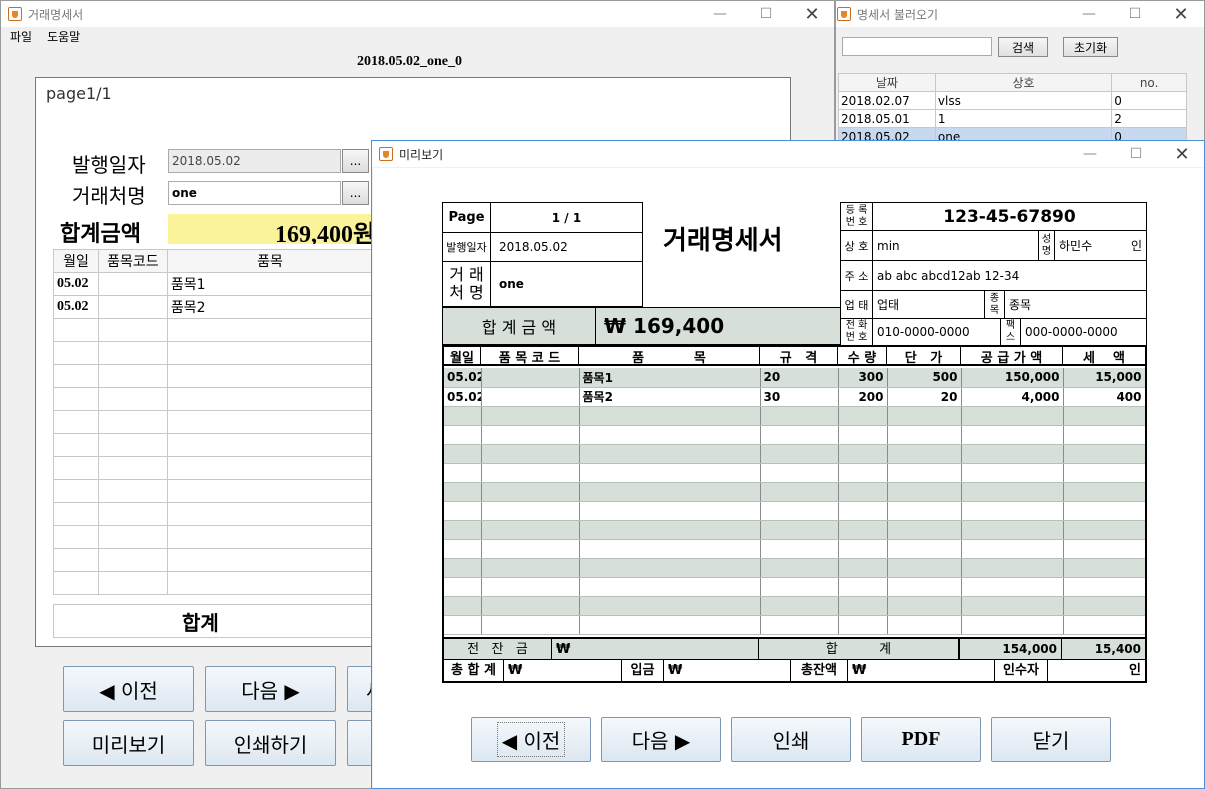  Describe the element at coordinates (270, 307) in the screenshot. I see `row-item: 품목2` at that location.